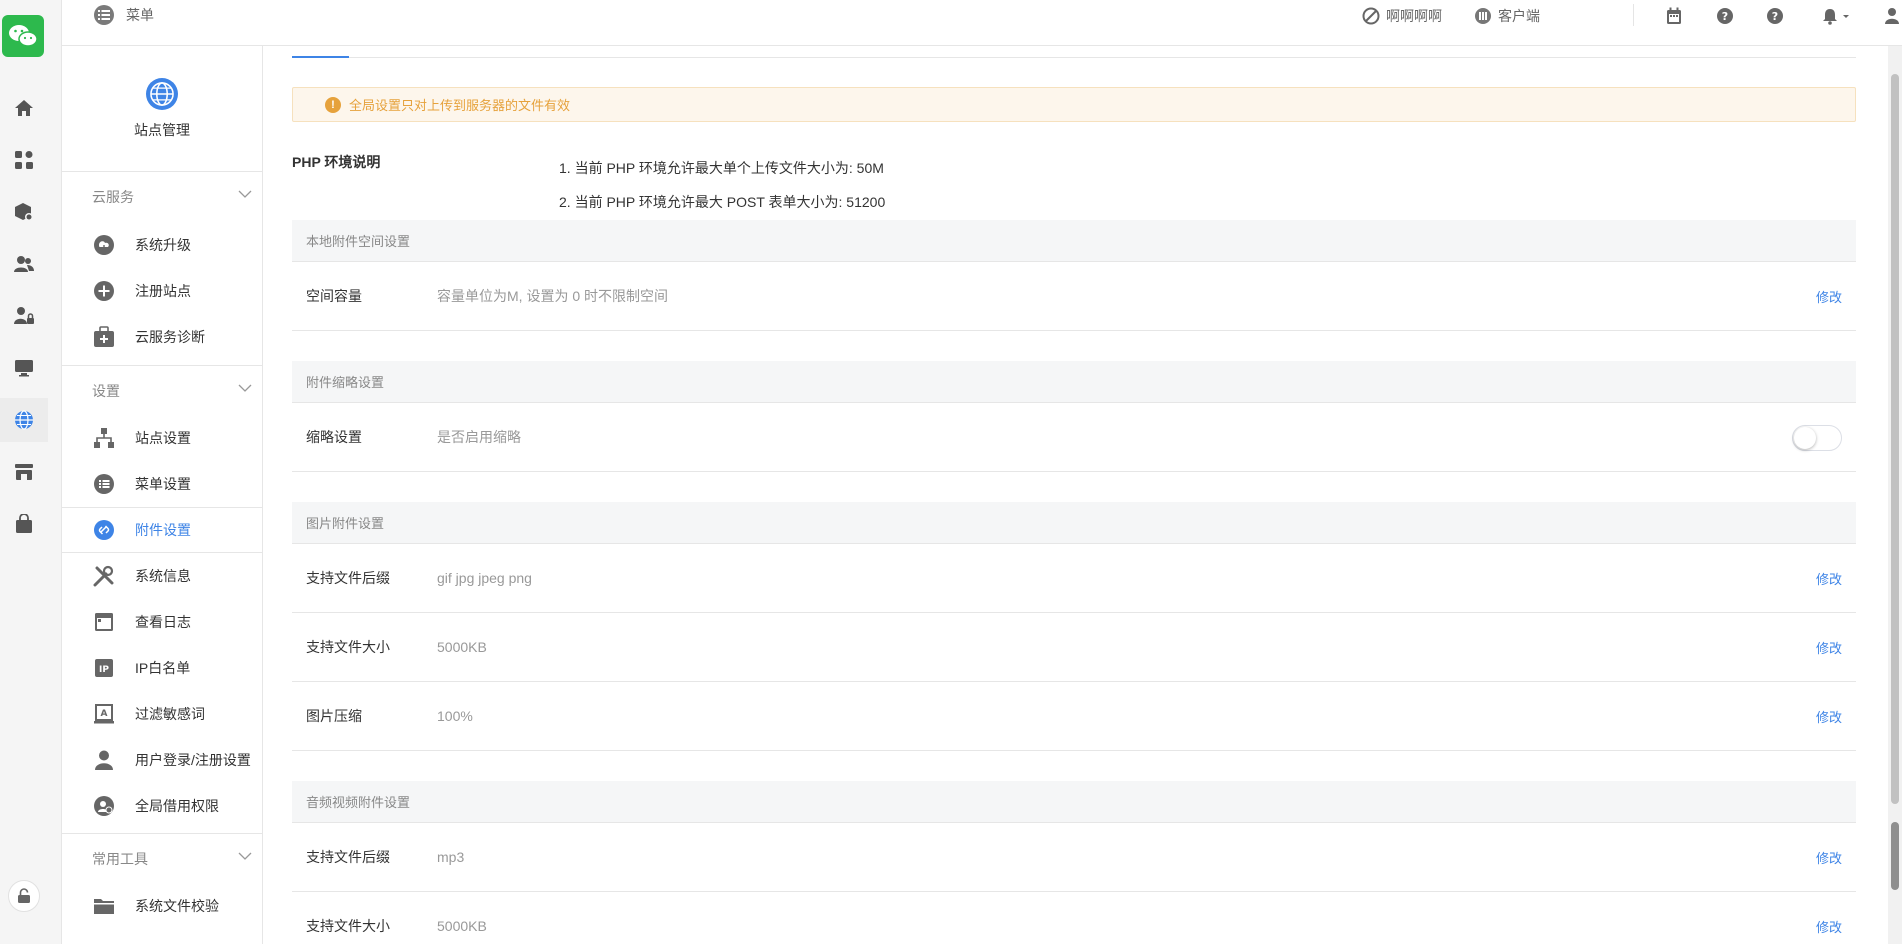 The width and height of the screenshot is (1902, 944). Describe the element at coordinates (451, 857) in the screenshot. I see `setting-value: mp3` at that location.